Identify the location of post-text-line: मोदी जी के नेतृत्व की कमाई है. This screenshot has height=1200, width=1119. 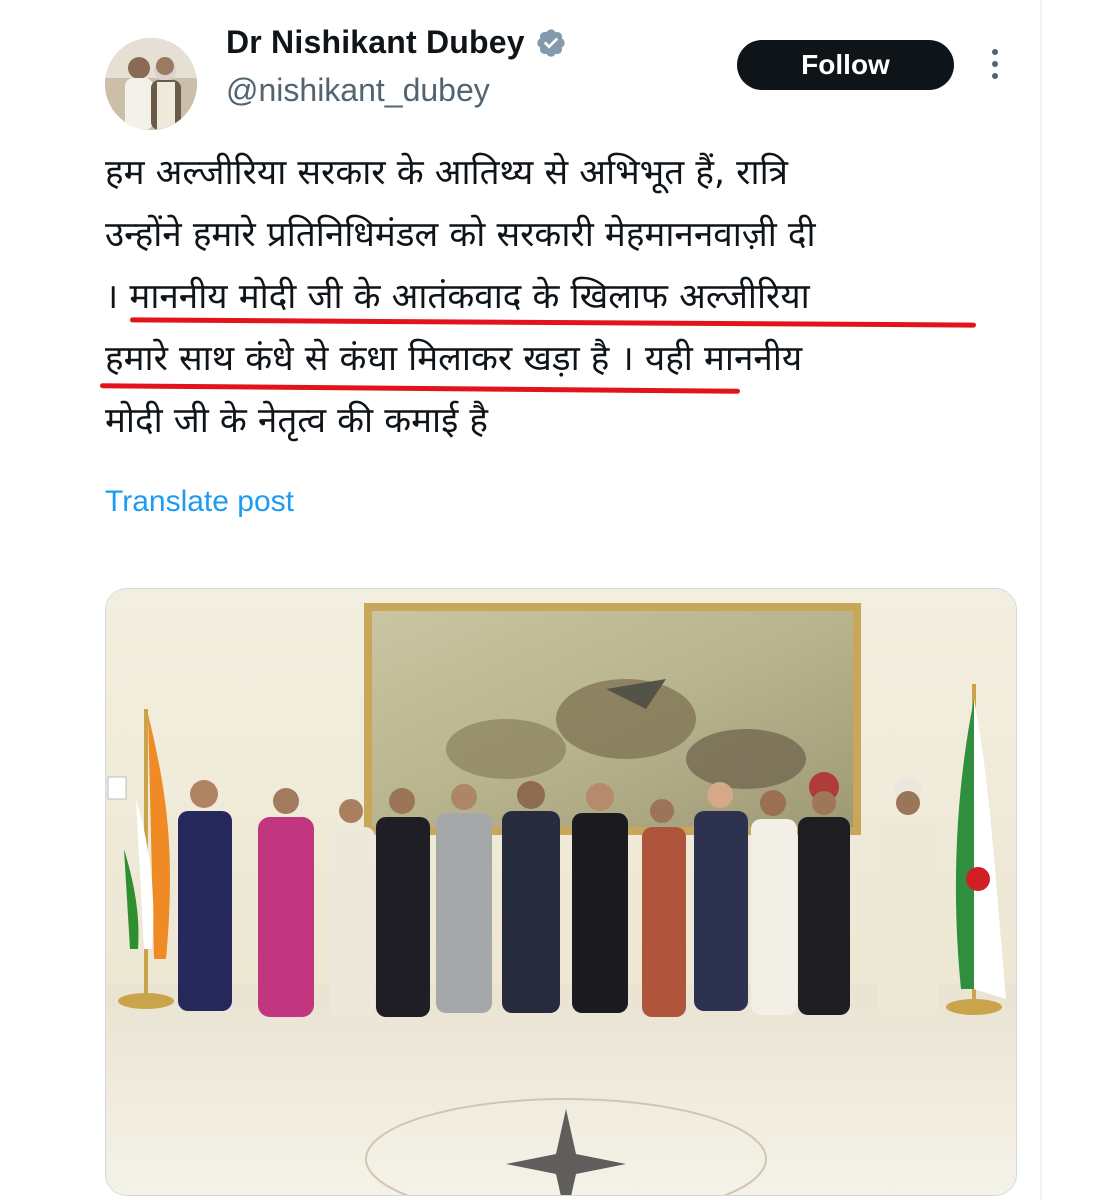
(297, 421).